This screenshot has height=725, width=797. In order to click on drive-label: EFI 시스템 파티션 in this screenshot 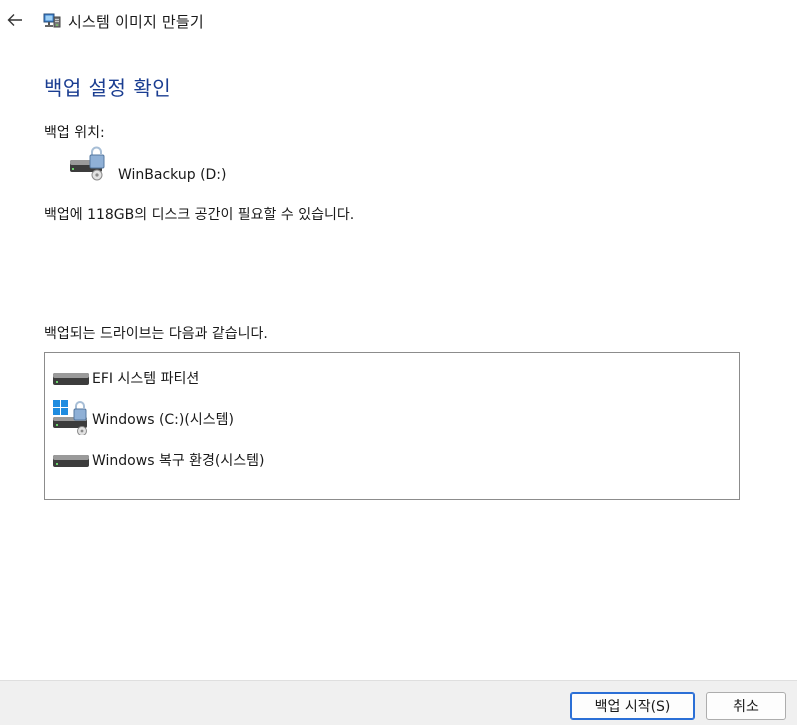, I will do `click(146, 379)`.